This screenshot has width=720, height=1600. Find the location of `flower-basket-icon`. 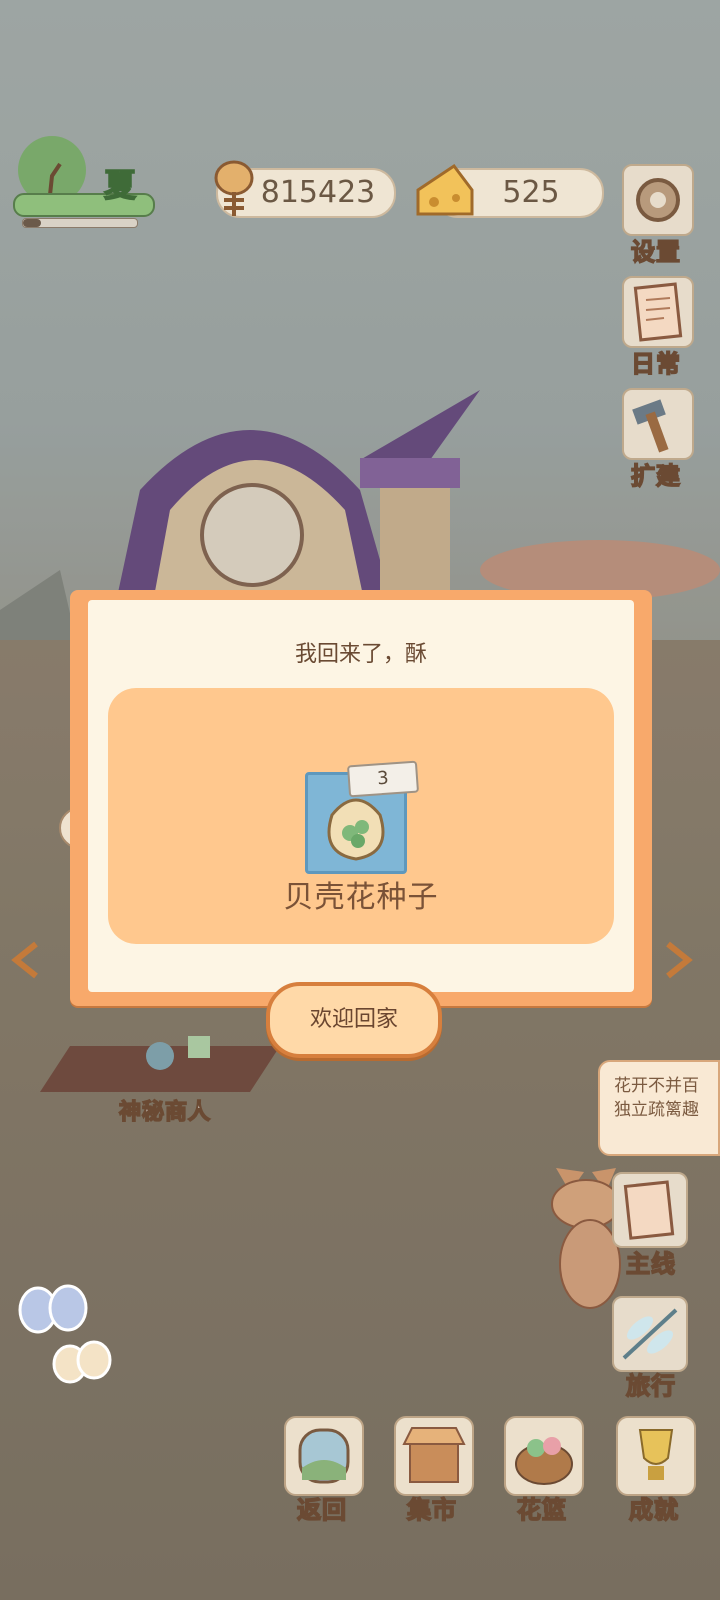

flower-basket-icon is located at coordinates (544, 1461).